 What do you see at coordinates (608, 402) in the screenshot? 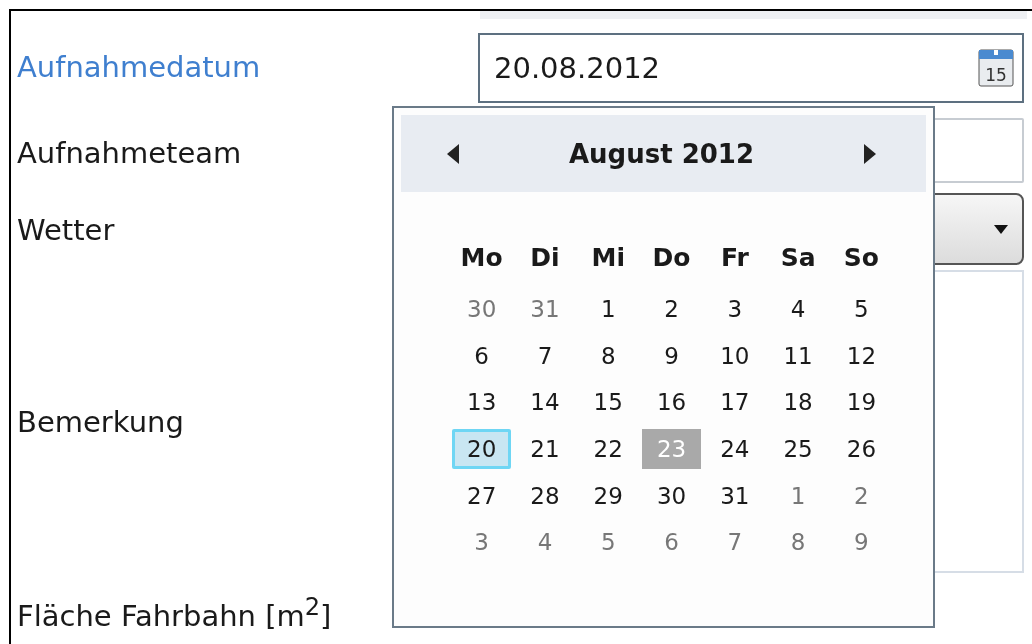
I see `calendar-day: 15` at bounding box center [608, 402].